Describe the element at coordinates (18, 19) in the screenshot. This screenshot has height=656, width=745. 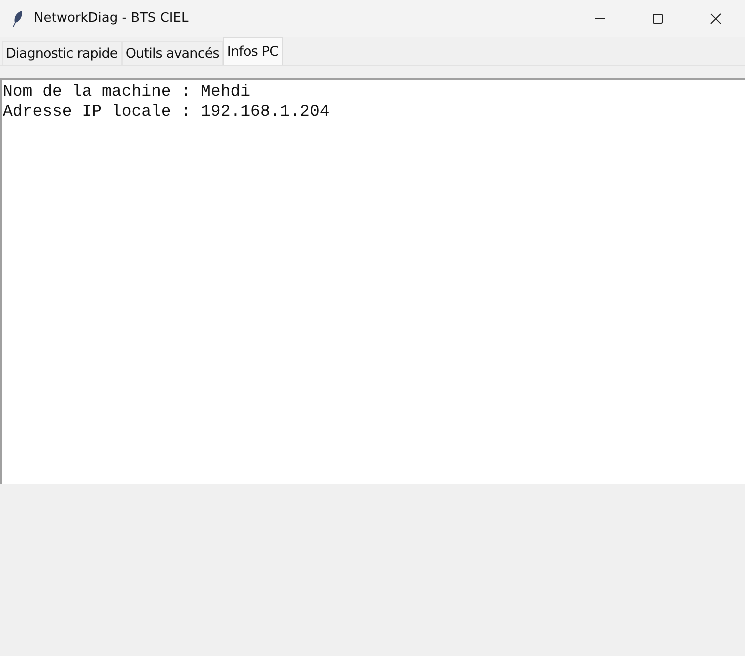
I see `feather-icon` at that location.